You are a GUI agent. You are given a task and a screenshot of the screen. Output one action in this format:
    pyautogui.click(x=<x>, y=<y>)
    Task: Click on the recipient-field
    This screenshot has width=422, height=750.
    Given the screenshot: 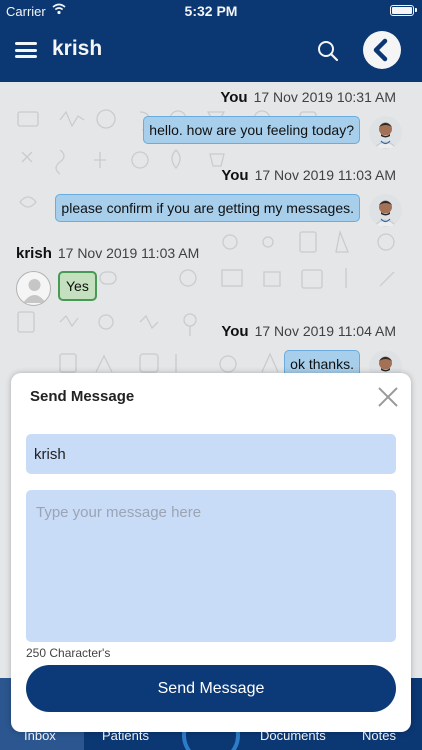 What is the action you would take?
    pyautogui.click(x=211, y=454)
    